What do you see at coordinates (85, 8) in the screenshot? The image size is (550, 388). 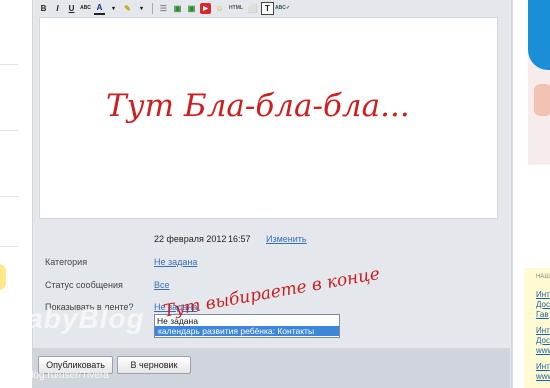 I see `strike-button: ABC` at bounding box center [85, 8].